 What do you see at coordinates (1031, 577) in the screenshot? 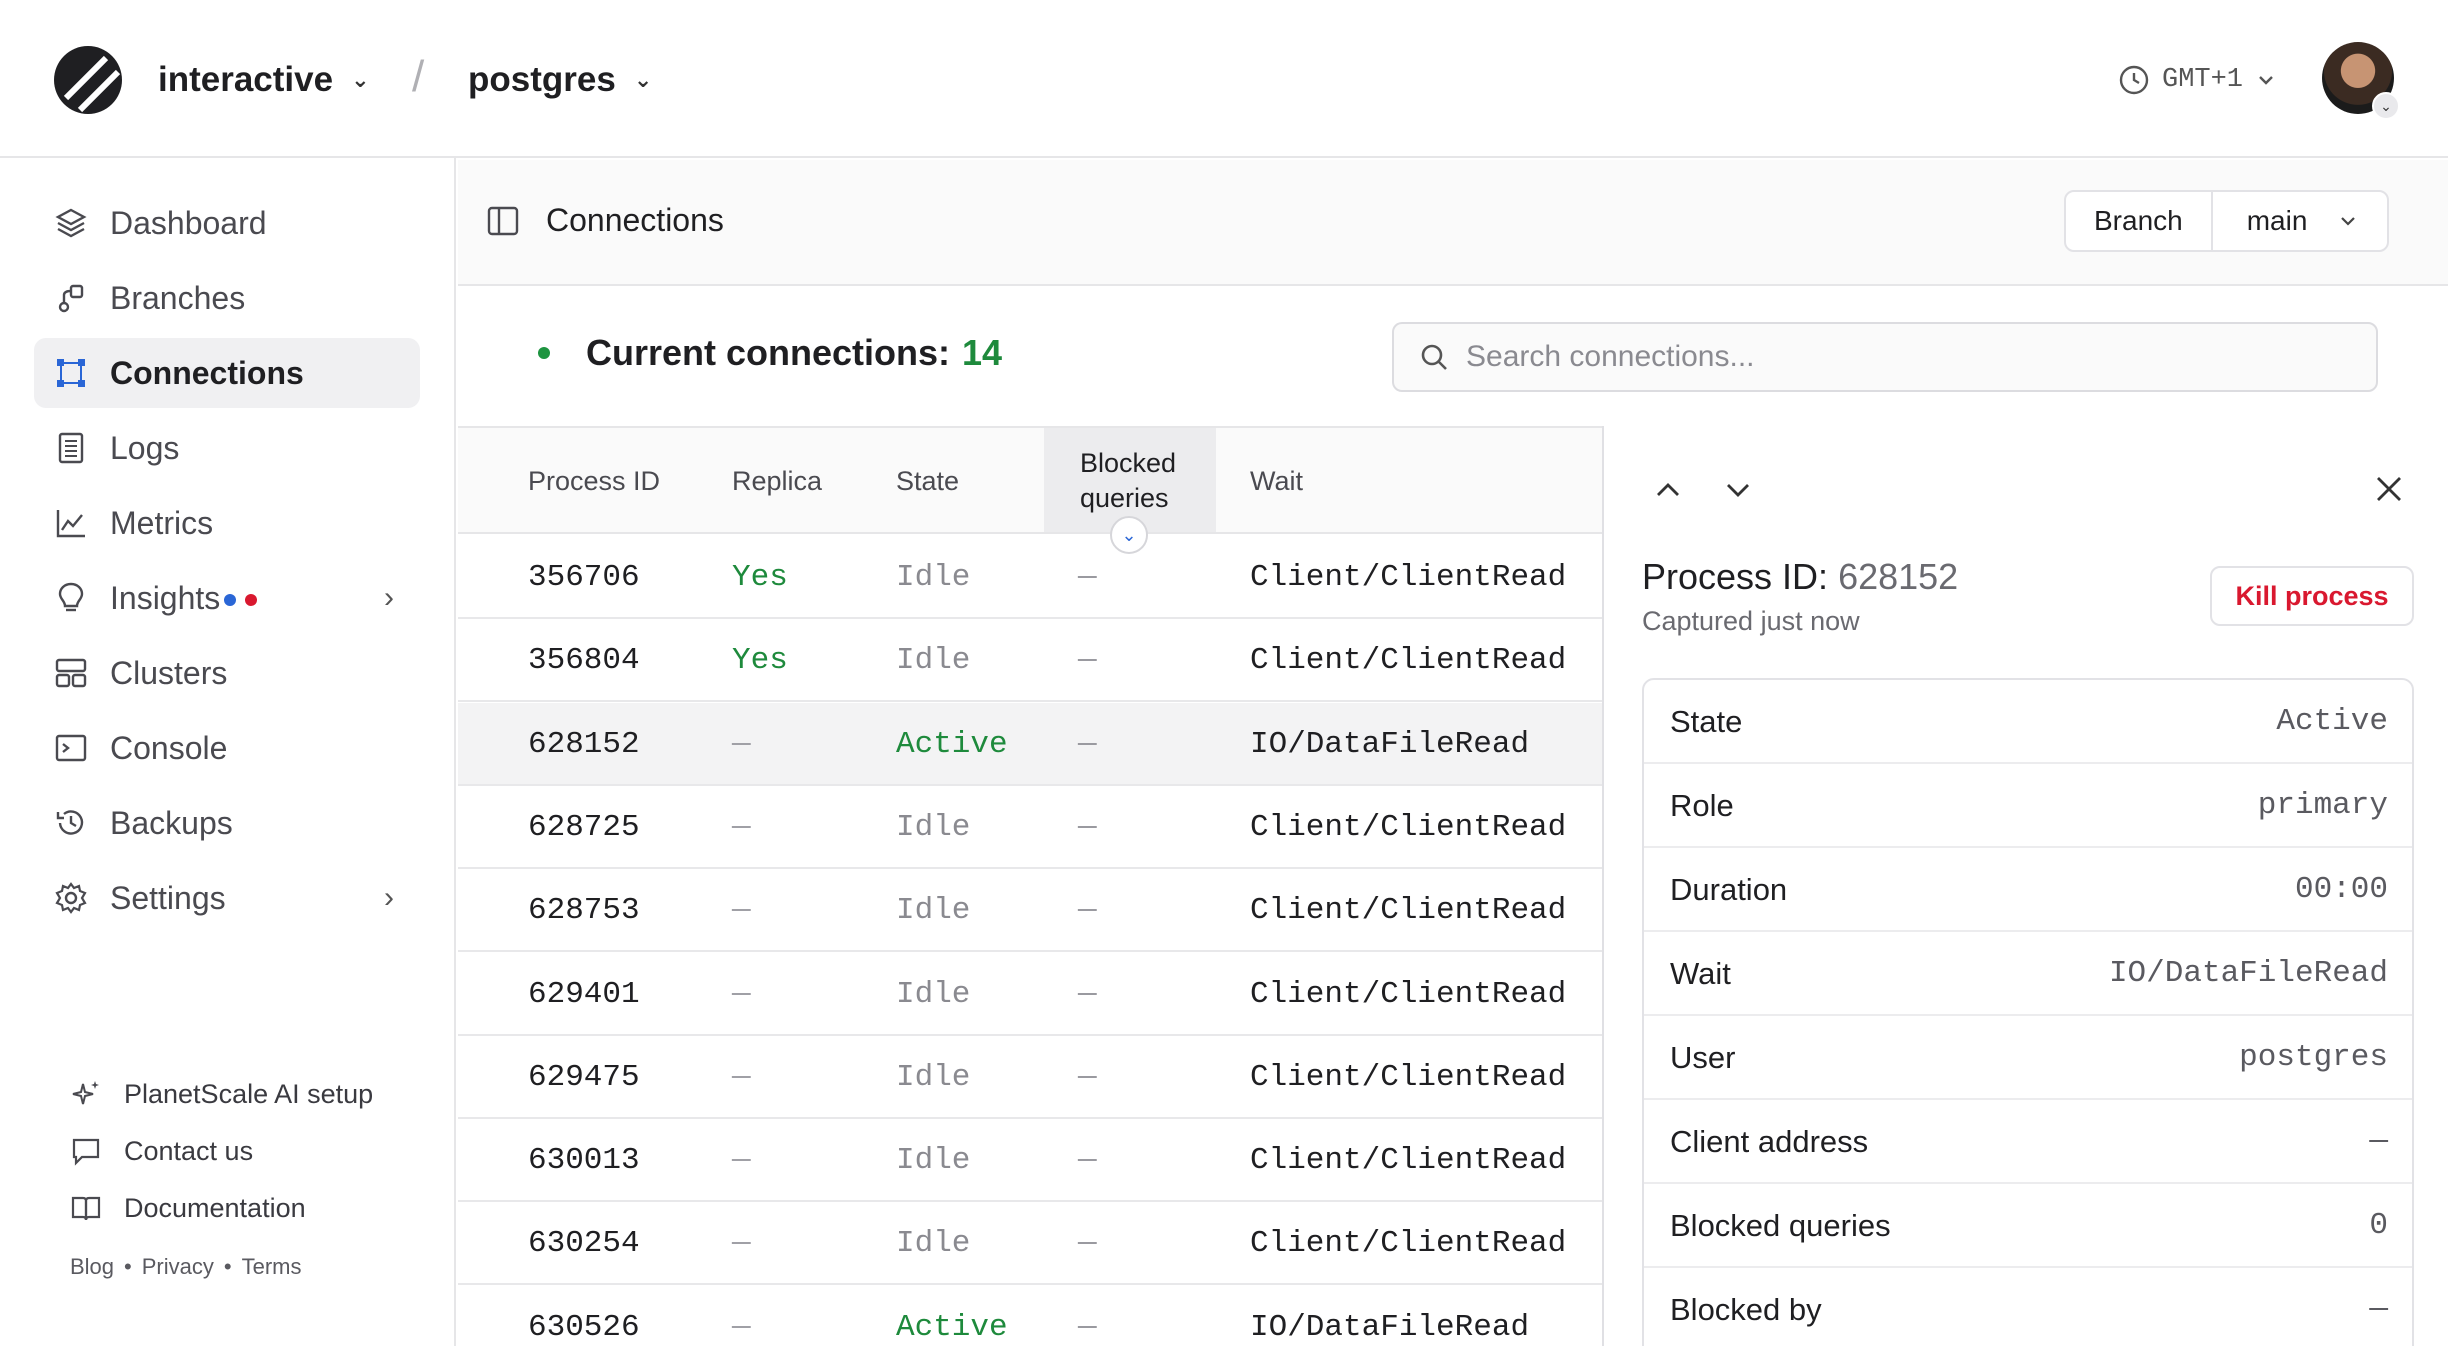
I see `table-row: 356706 Yes Idle — Client/ClientRead` at bounding box center [1031, 577].